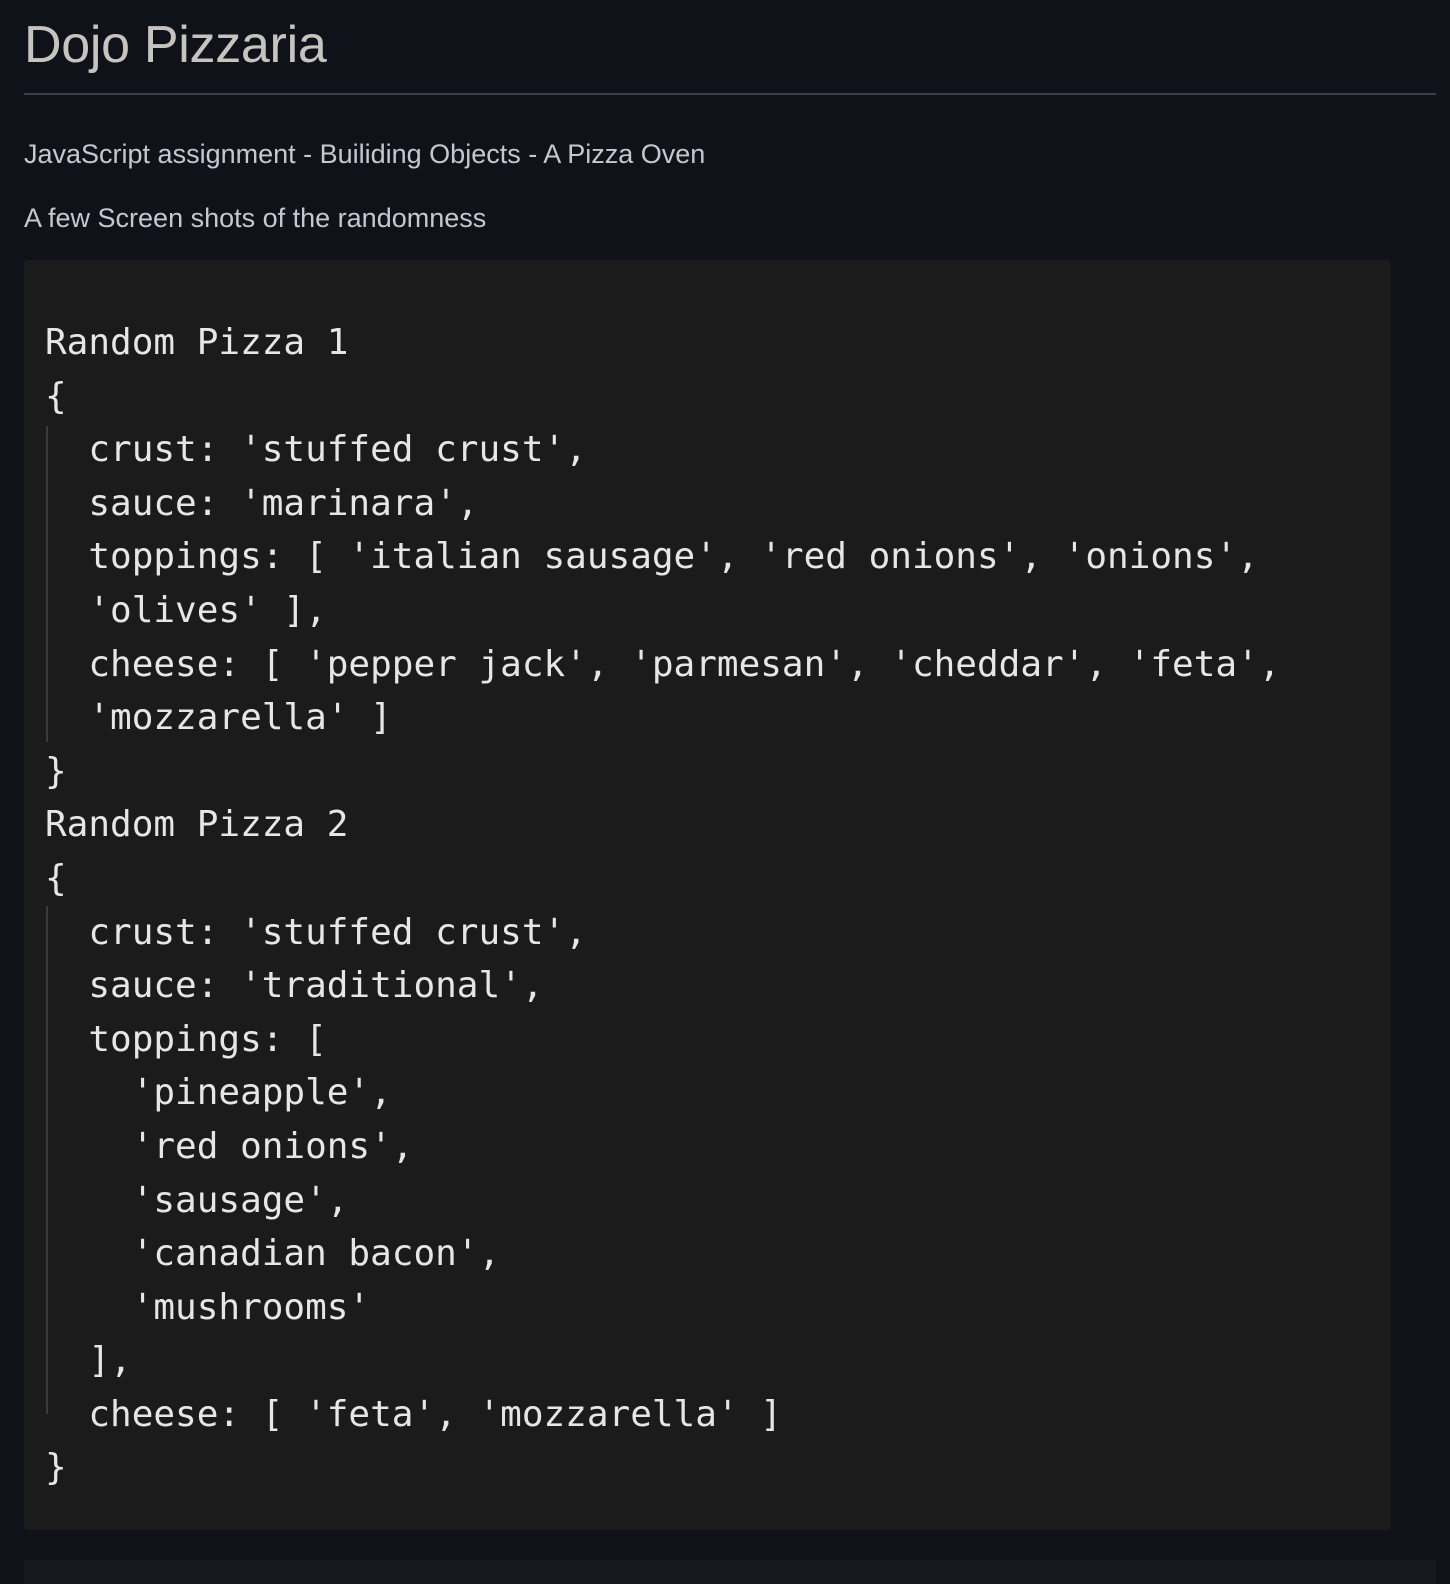  What do you see at coordinates (218, 718) in the screenshot?
I see `code-line: 'mozzarella' ]` at bounding box center [218, 718].